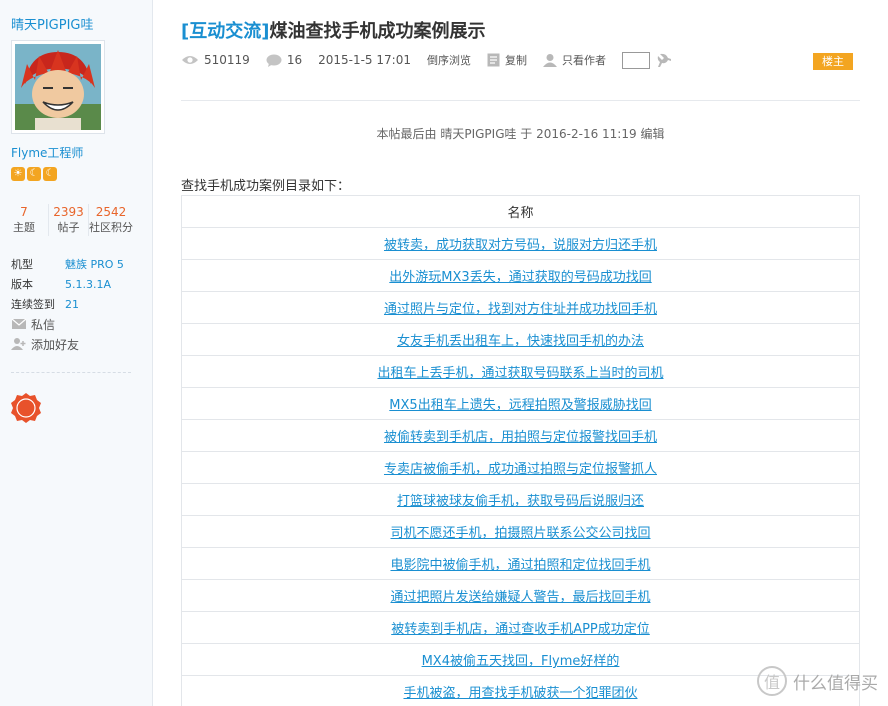  I want to click on moon-badge-icon: ☾, so click(50, 174).